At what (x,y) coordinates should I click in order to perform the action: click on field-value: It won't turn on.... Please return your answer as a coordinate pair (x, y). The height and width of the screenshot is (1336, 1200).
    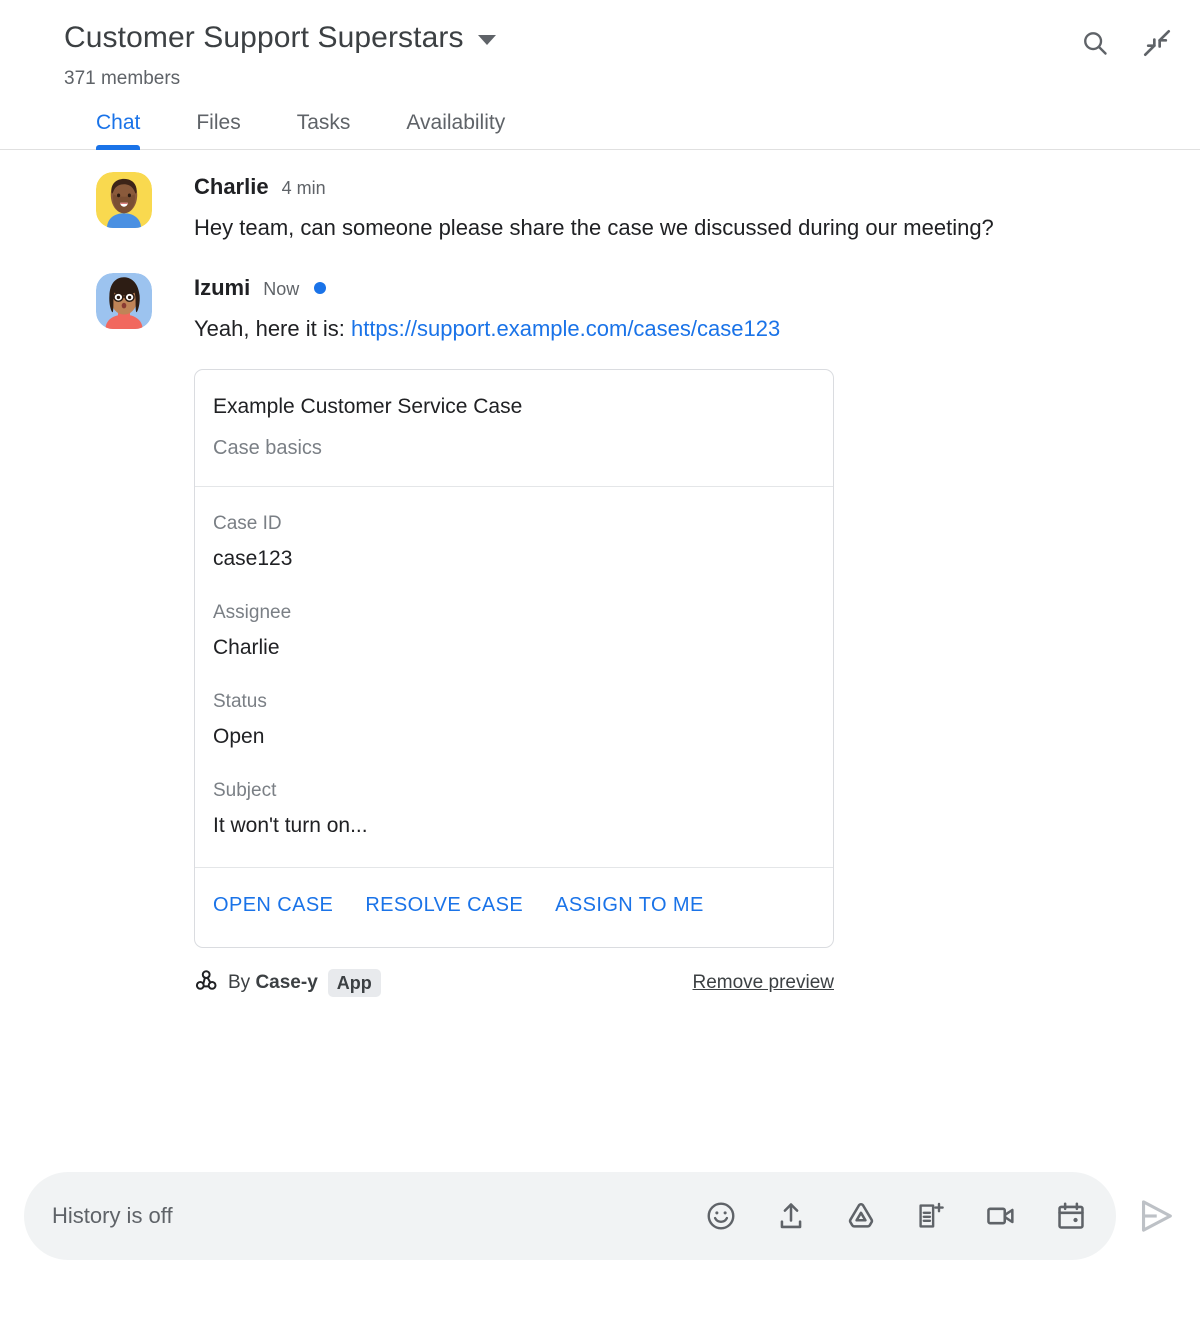
    Looking at the image, I should click on (290, 825).